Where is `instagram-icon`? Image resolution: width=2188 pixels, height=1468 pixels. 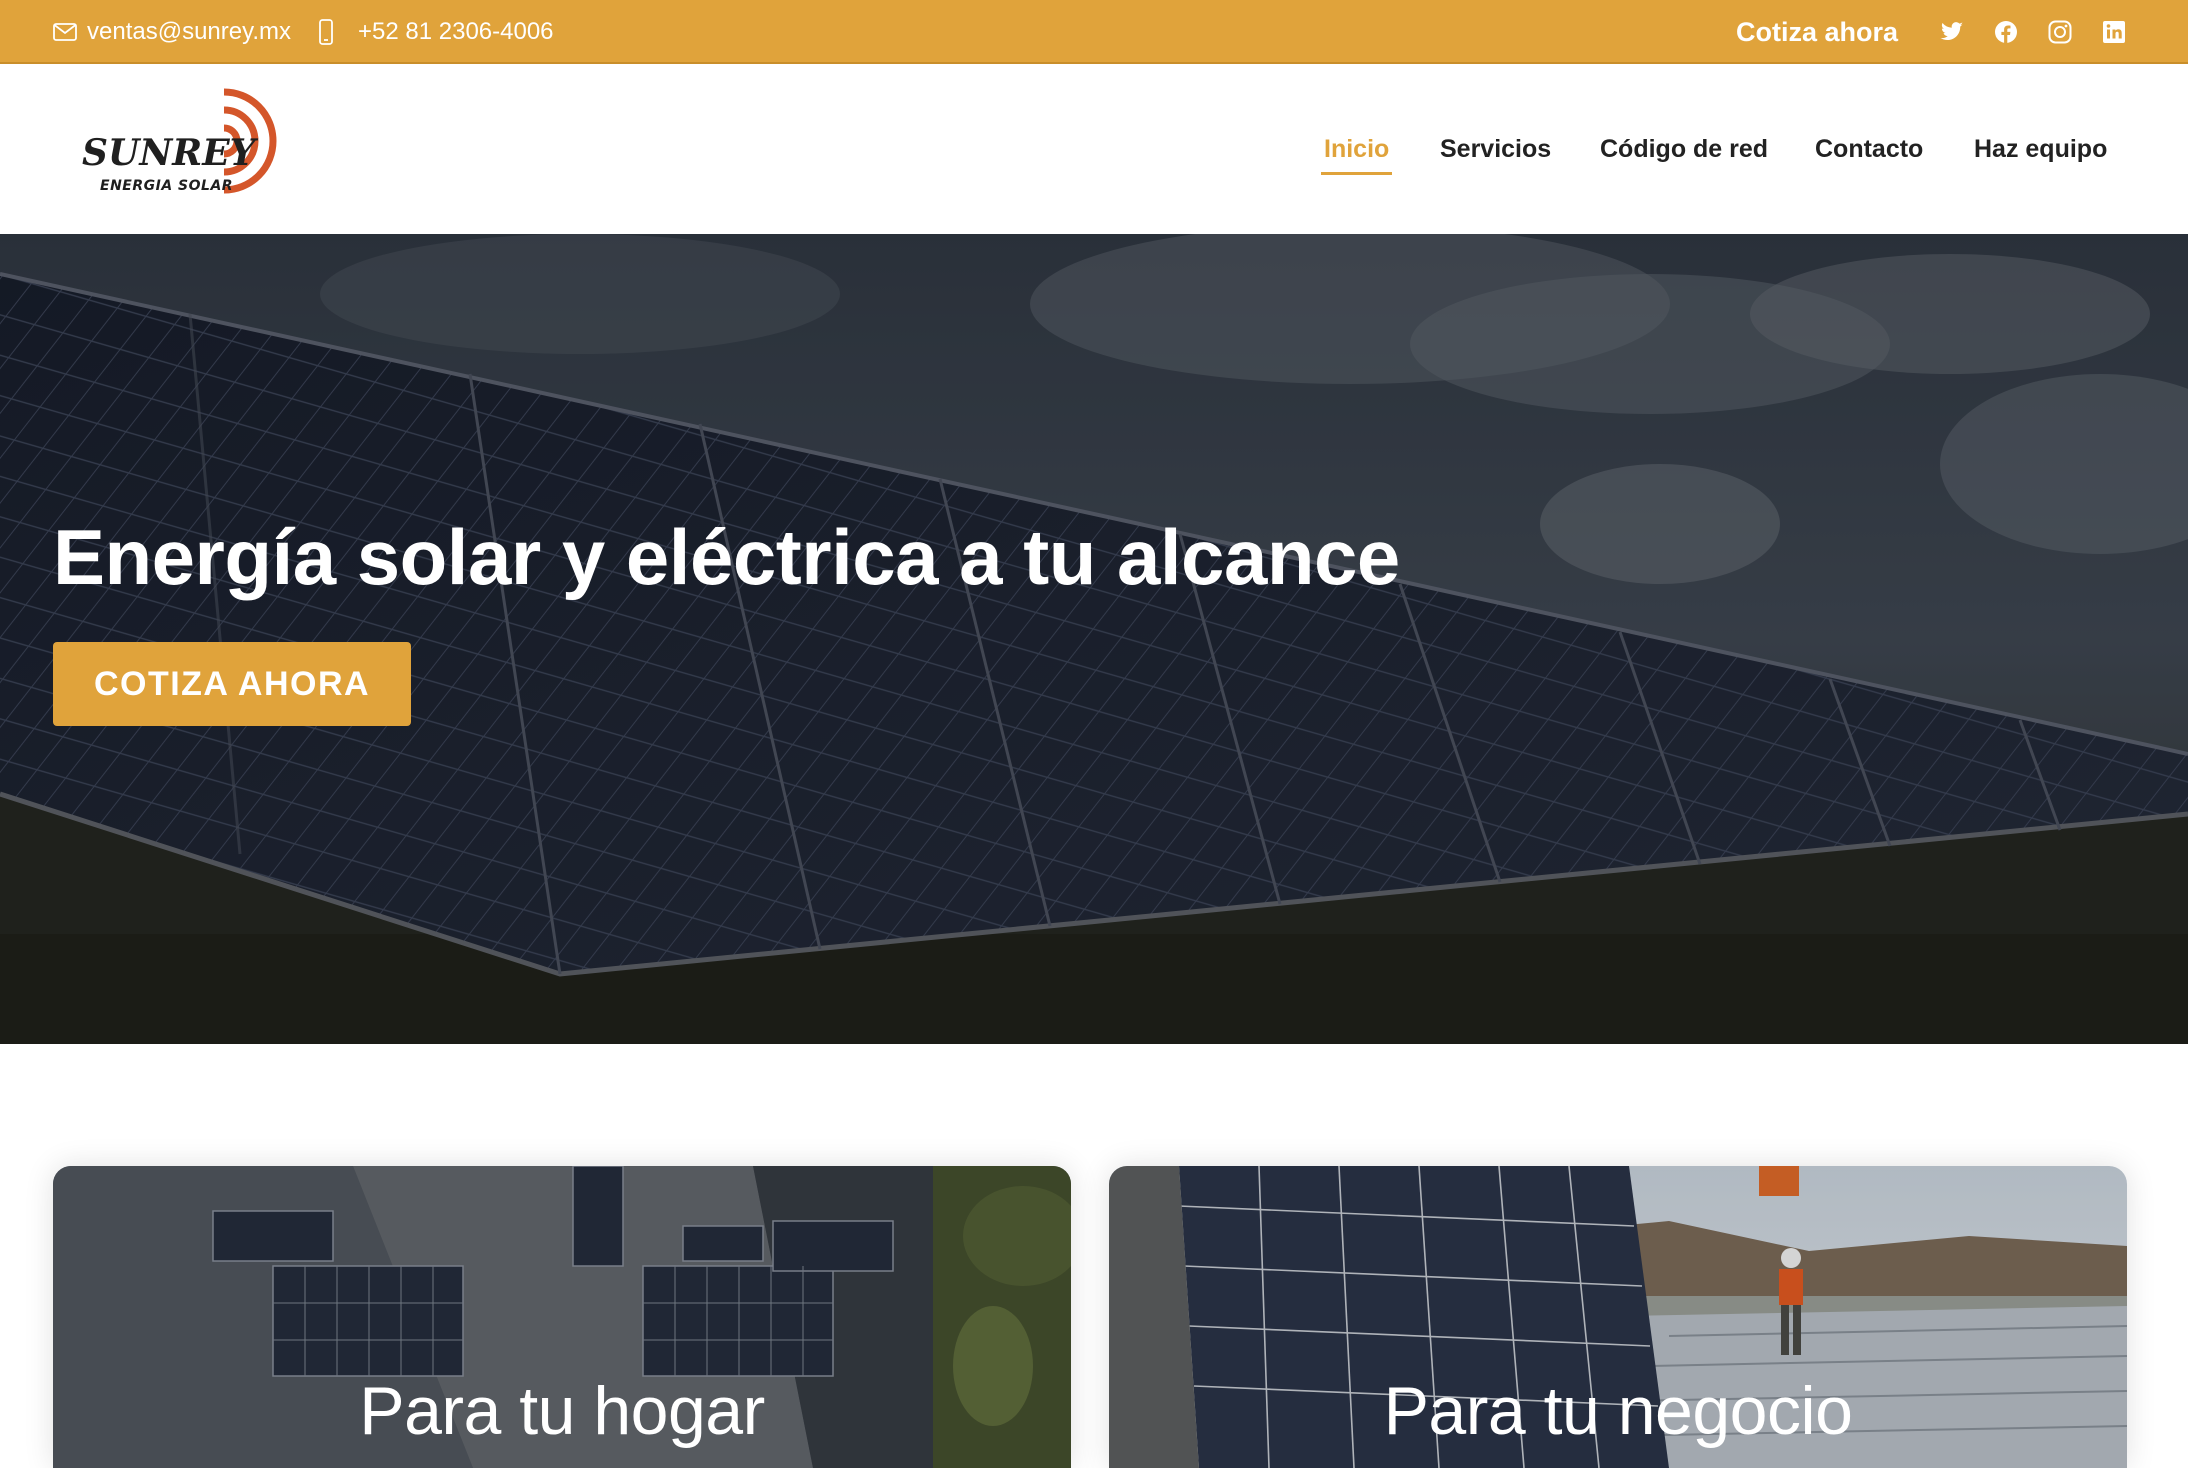
instagram-icon is located at coordinates (2060, 32).